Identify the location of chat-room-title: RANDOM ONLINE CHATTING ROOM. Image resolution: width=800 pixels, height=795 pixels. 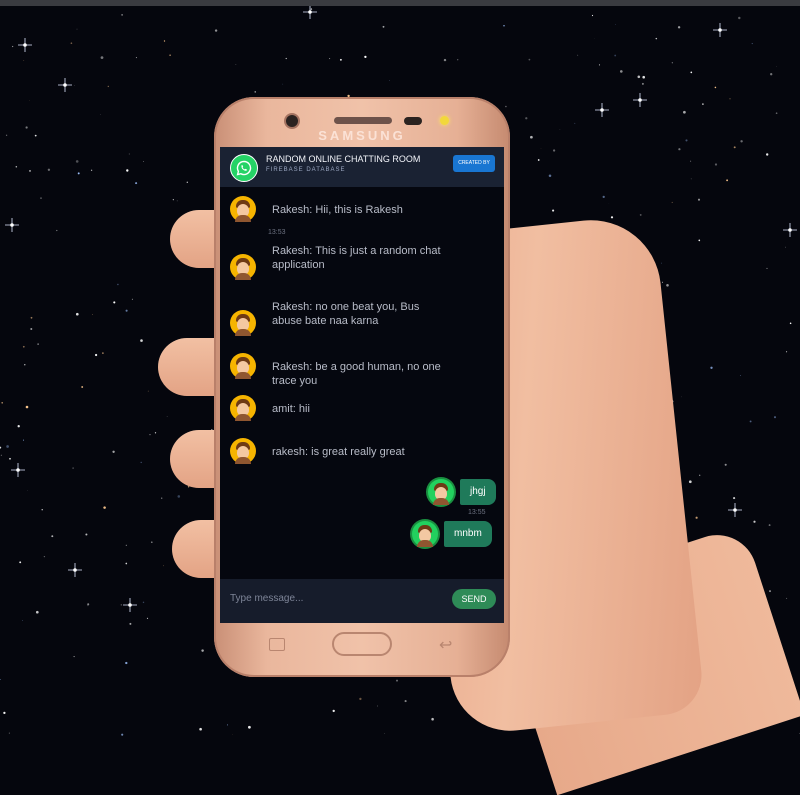
(343, 159).